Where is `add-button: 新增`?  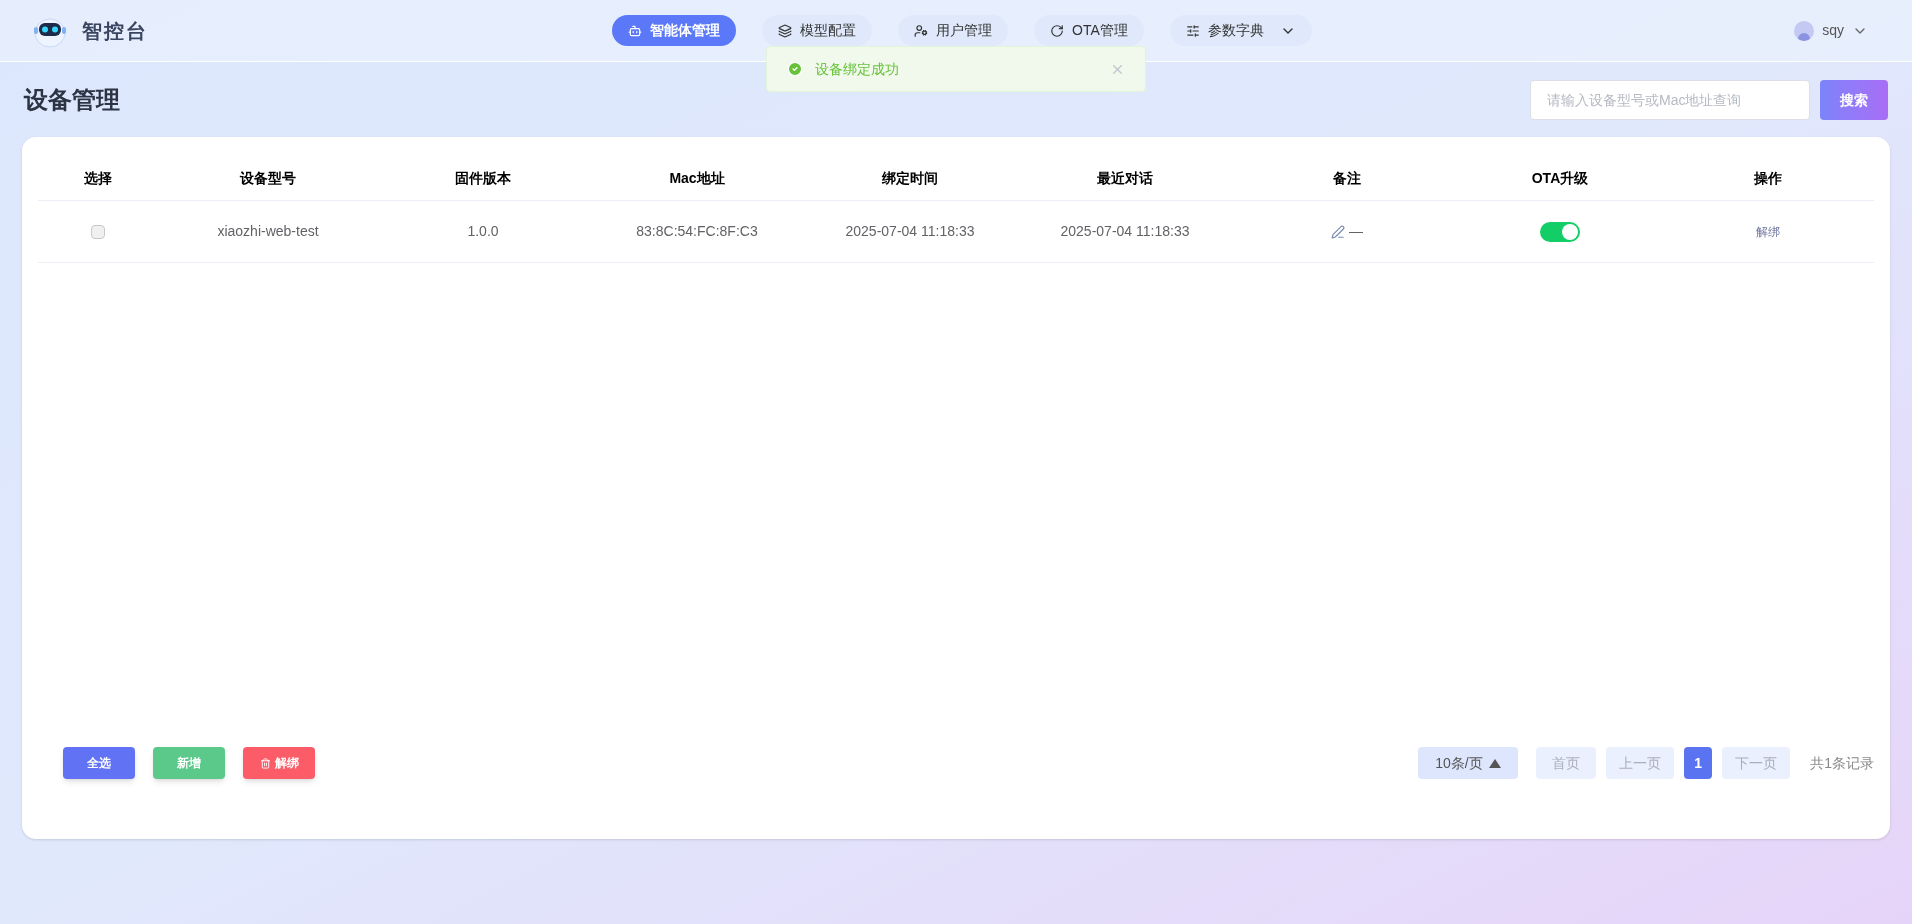 add-button: 新增 is located at coordinates (189, 763).